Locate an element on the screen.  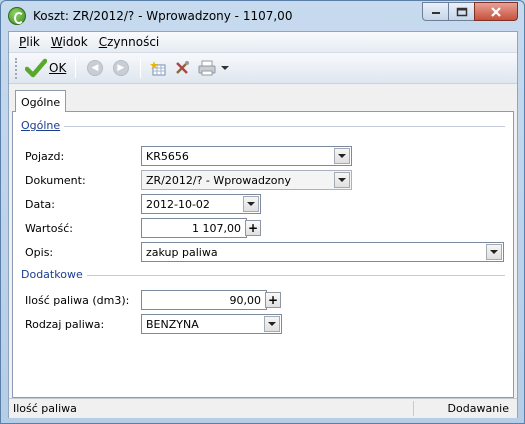
dokument-select: ZR/2012/? - Wprowadzony is located at coordinates (246, 180).